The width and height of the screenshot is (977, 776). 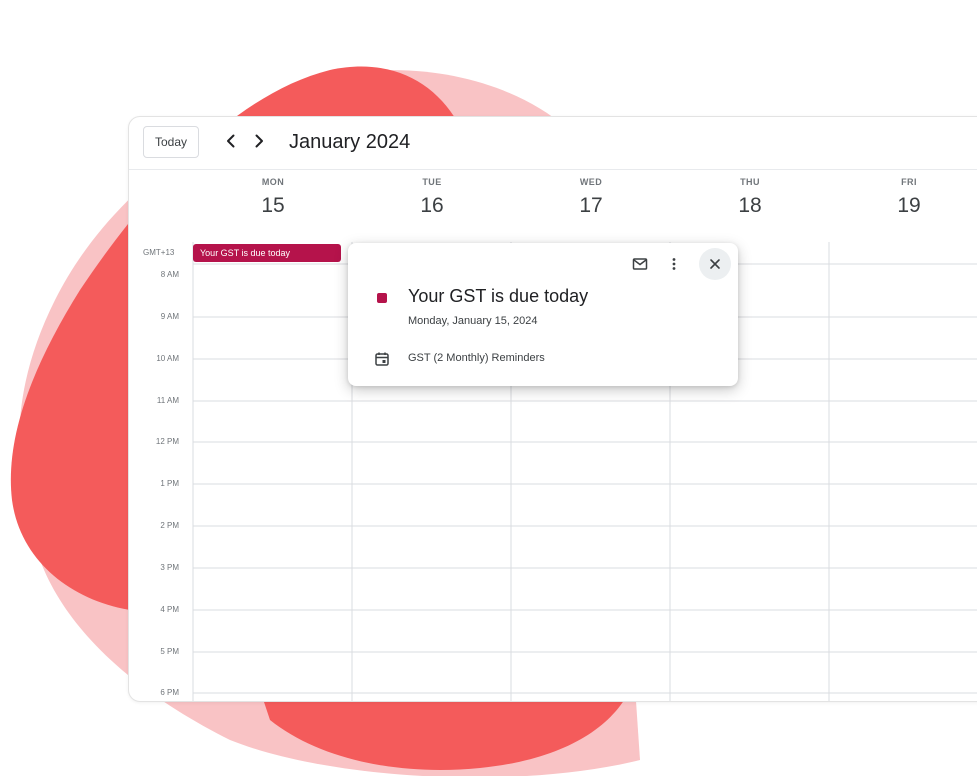 I want to click on hour-label: 3 PM, so click(x=169, y=567).